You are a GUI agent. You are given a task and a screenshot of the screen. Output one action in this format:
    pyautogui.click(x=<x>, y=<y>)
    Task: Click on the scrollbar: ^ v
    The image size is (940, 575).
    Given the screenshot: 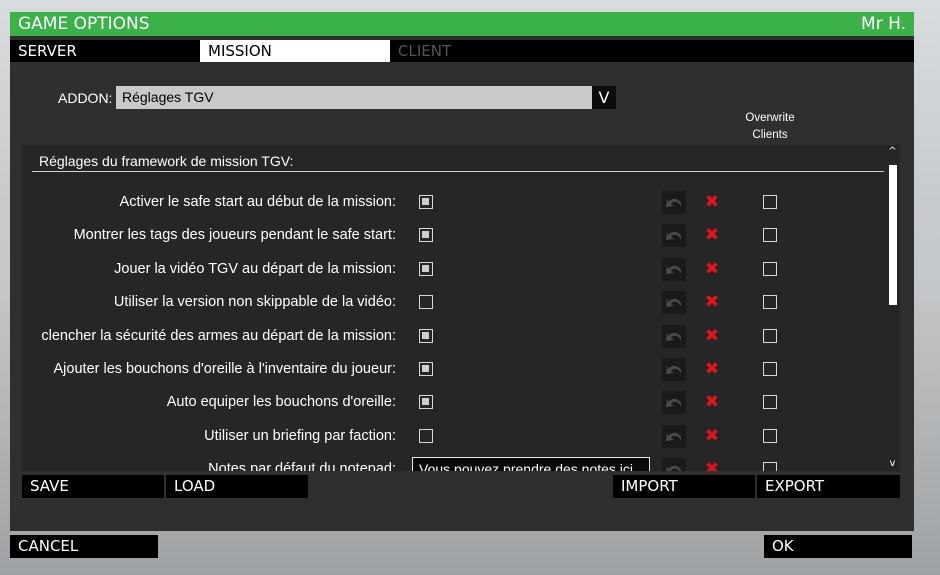 What is the action you would take?
    pyautogui.click(x=892, y=308)
    